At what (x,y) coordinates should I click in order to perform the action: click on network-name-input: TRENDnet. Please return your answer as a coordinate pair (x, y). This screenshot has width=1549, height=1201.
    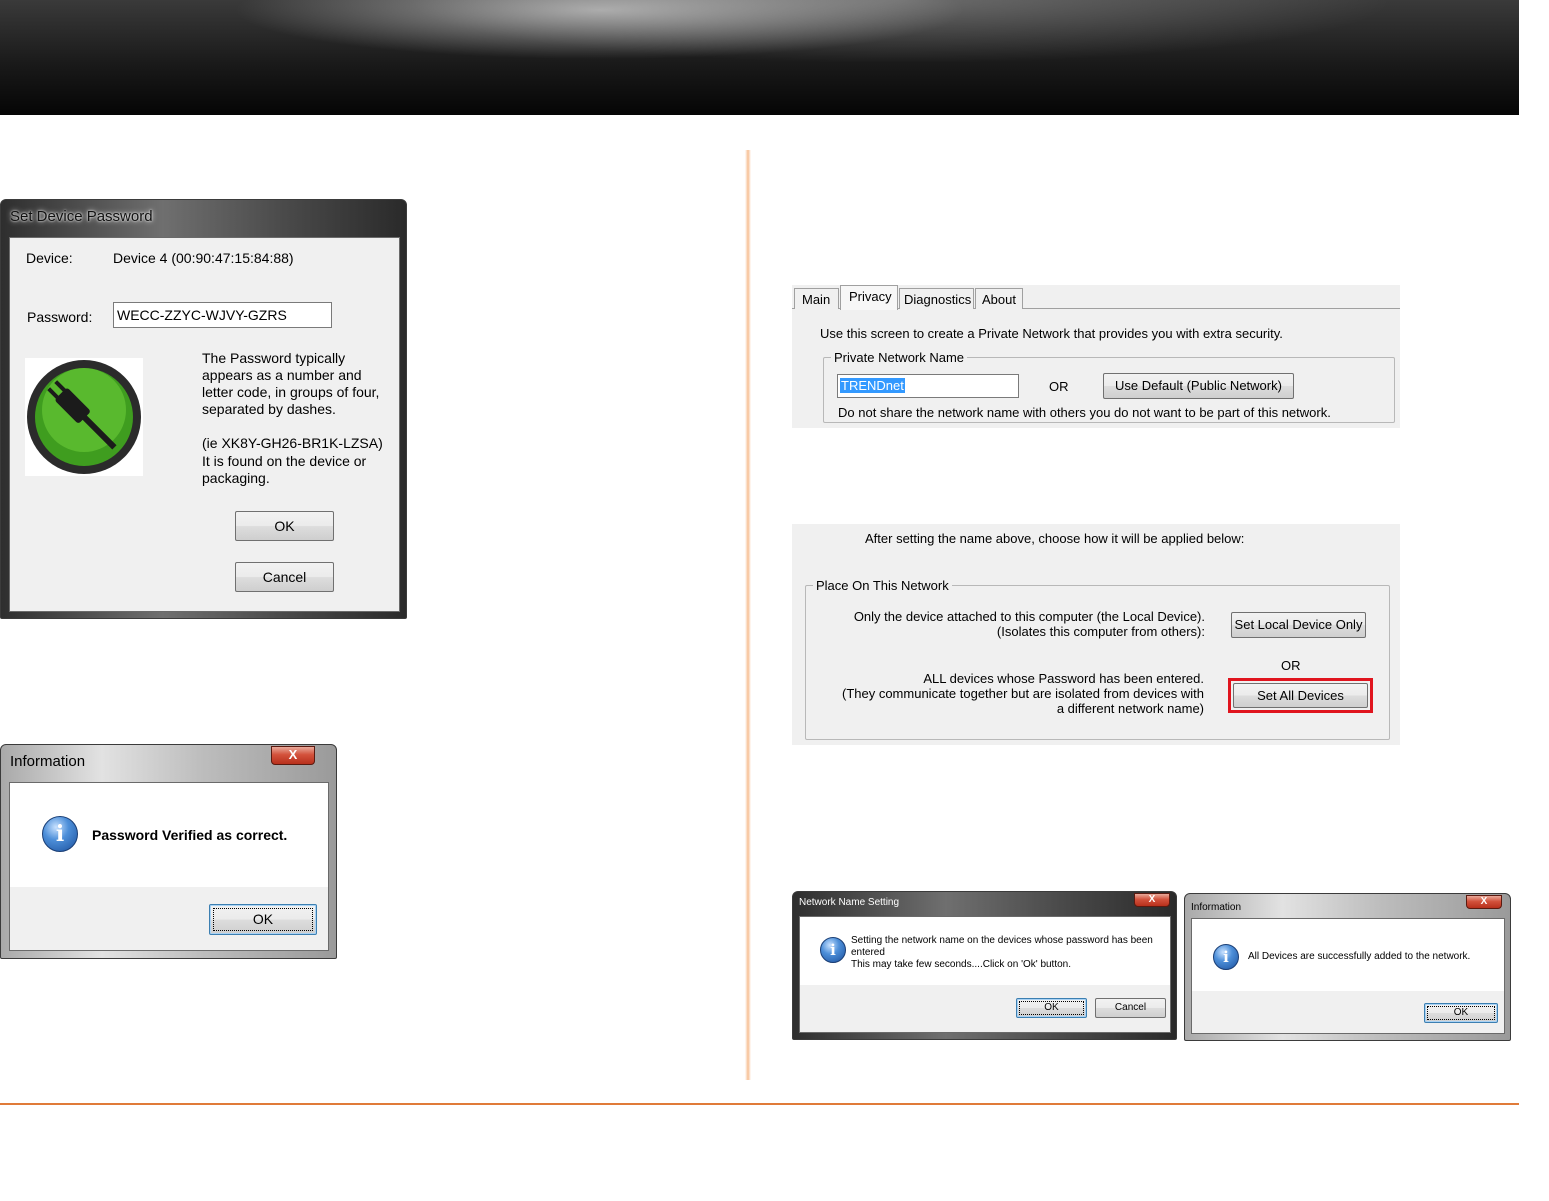
    Looking at the image, I should click on (928, 386).